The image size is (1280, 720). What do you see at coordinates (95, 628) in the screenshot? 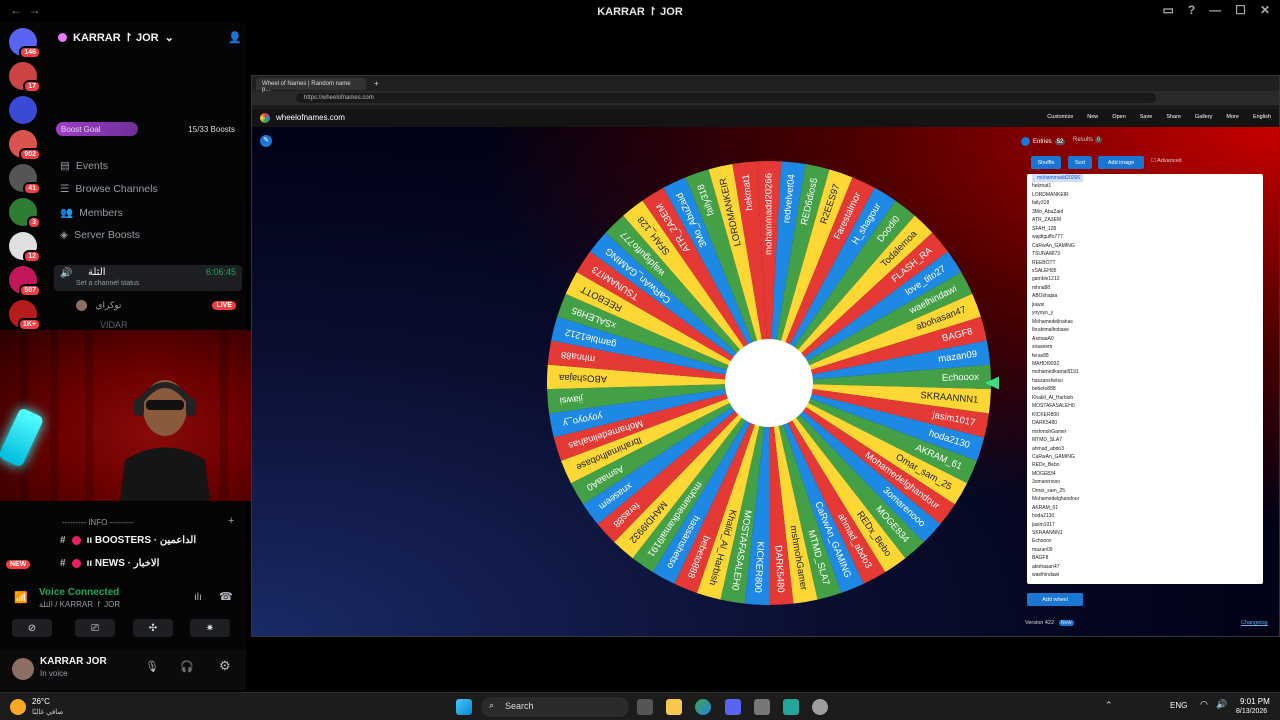
I see `screen-share-button: ⎚` at bounding box center [95, 628].